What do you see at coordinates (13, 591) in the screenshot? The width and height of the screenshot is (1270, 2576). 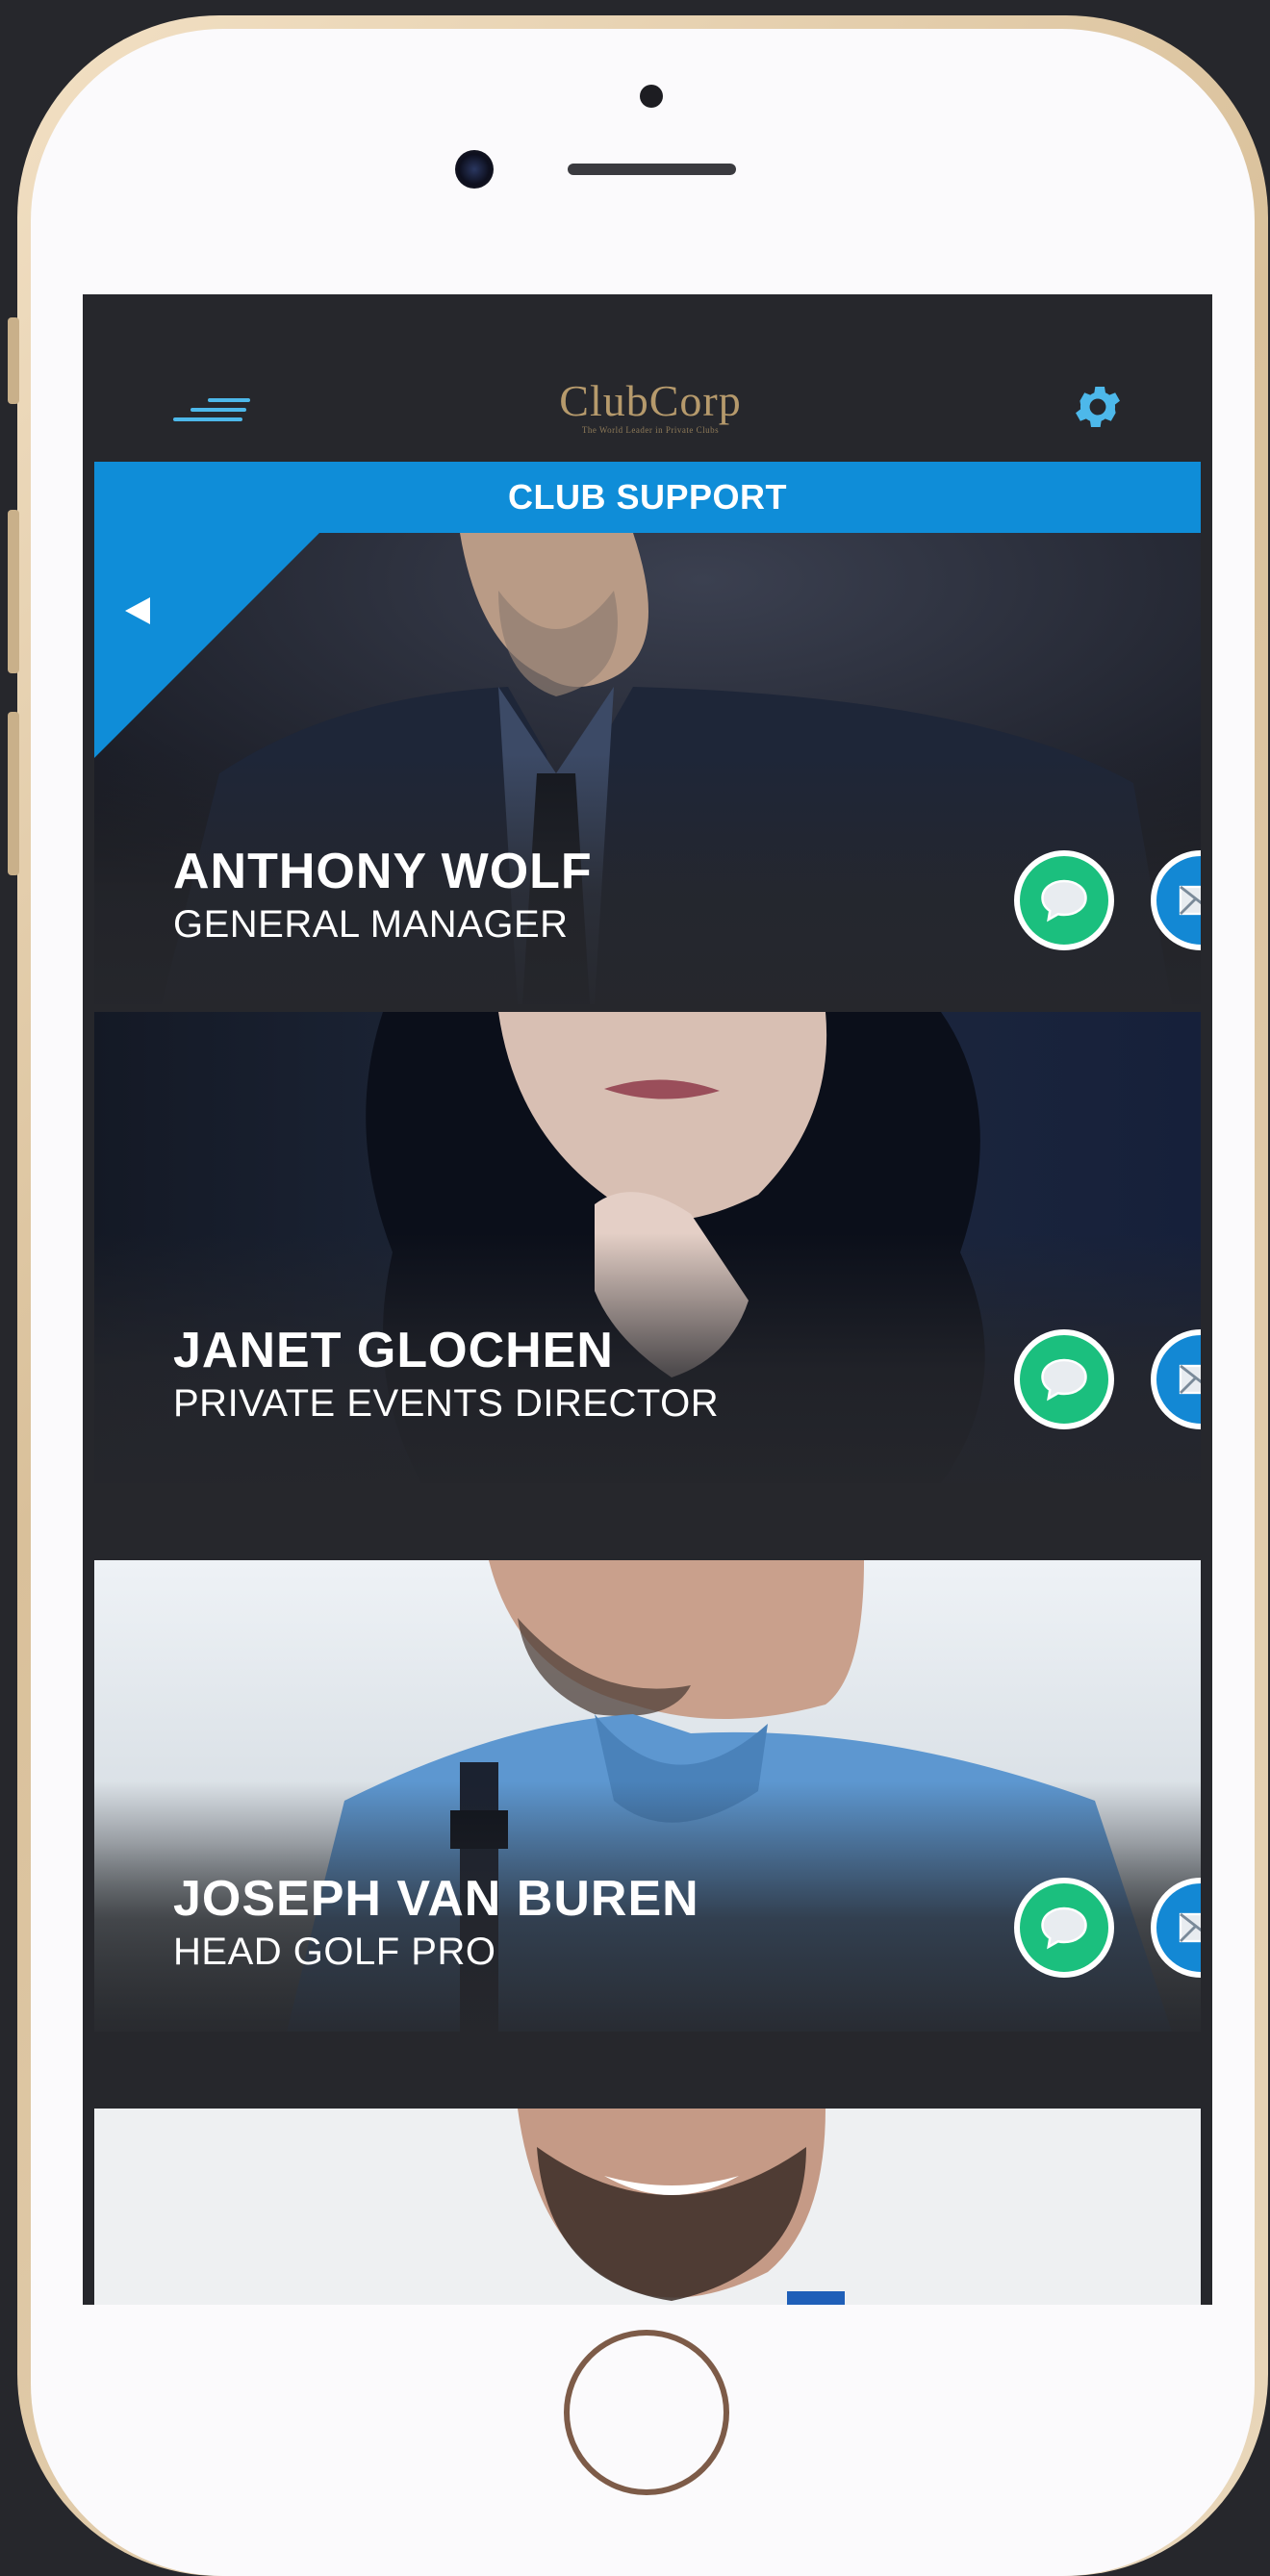 I see `phone-volume-up-button` at bounding box center [13, 591].